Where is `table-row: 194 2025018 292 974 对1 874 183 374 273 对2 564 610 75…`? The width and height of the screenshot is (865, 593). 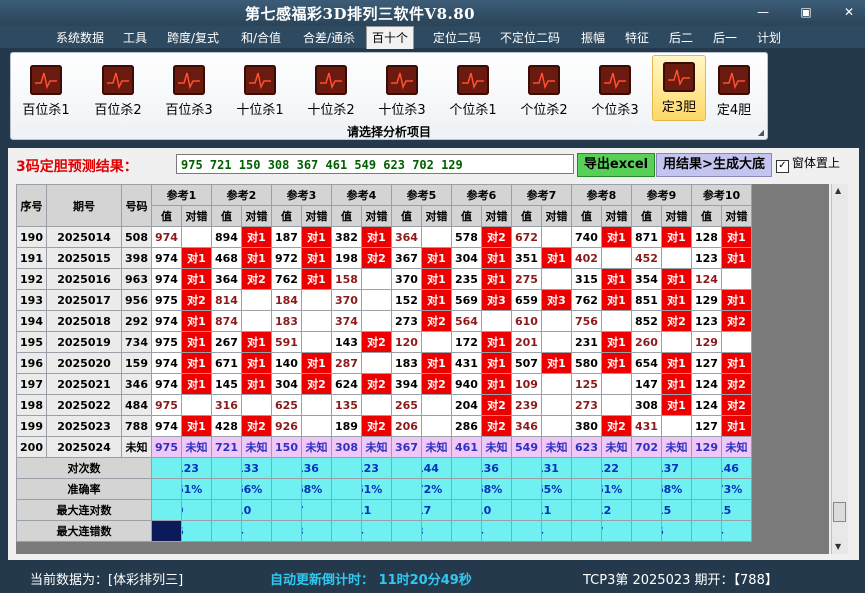 table-row: 194 2025018 292 974 对1 874 183 374 273 对2 564 610 75… is located at coordinates (384, 321).